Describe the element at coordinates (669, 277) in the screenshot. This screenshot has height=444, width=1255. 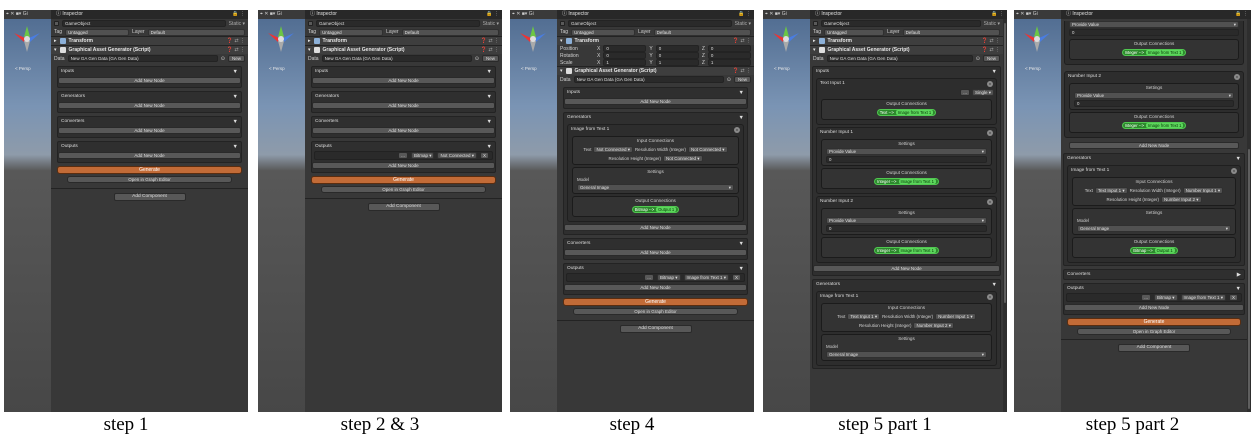
I see `type-dropdown: Bitmap ▾` at that location.